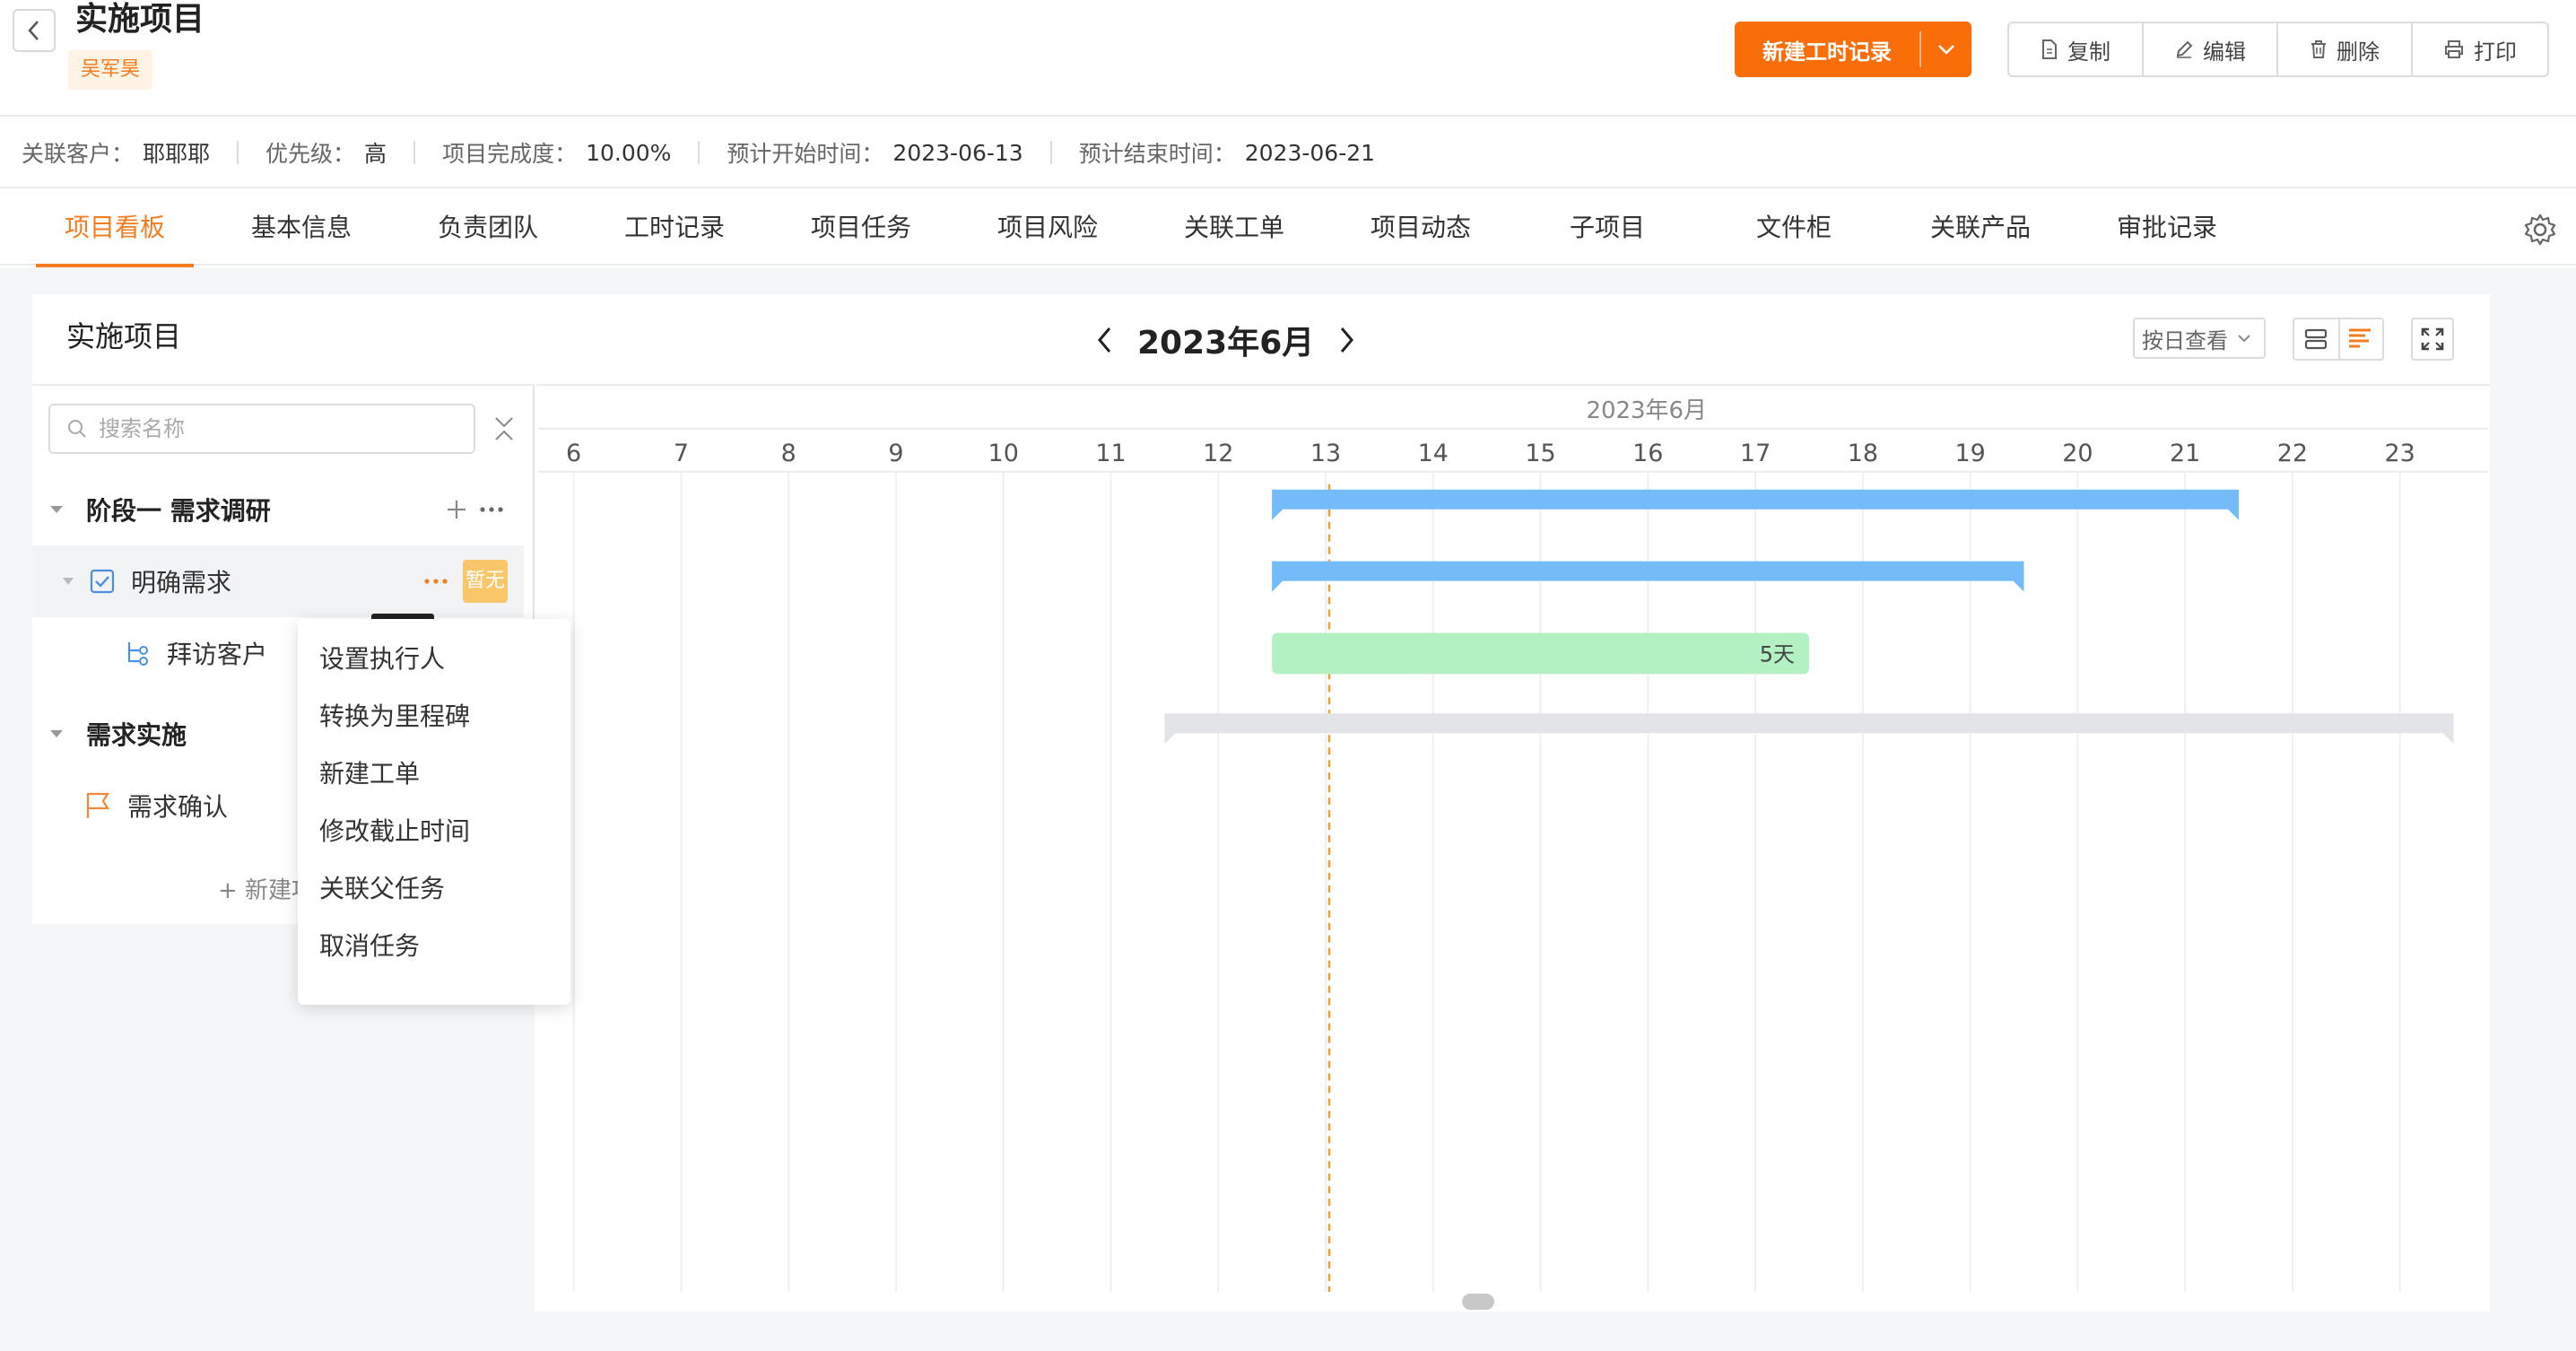  What do you see at coordinates (2049, 49) in the screenshot?
I see `document-icon` at bounding box center [2049, 49].